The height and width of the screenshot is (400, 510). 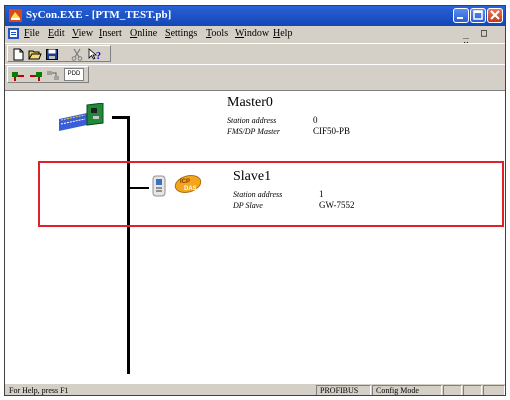 I want to click on insert-master-icon, so click(x=18, y=75).